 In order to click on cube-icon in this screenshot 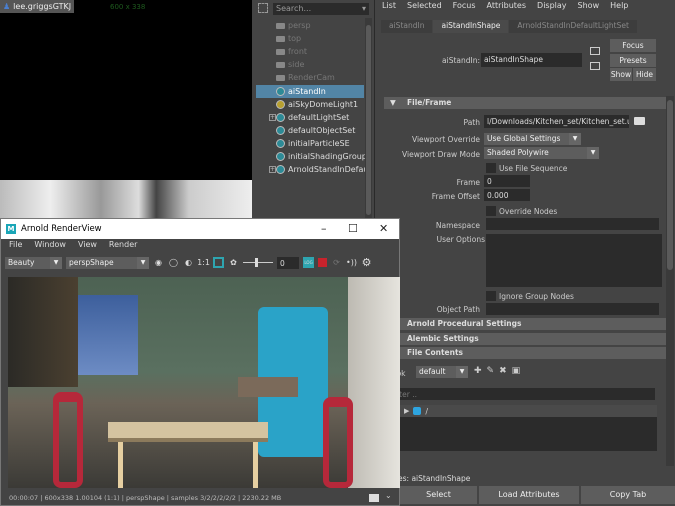, I will do `click(417, 411)`.